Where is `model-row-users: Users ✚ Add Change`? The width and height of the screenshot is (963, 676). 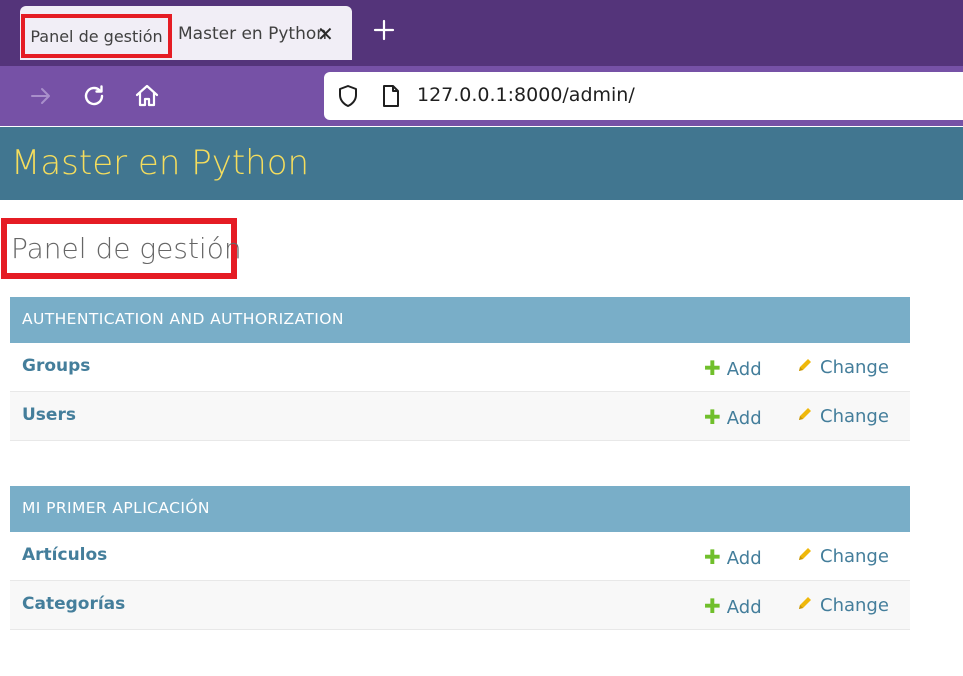
model-row-users: Users ✚ Add Change is located at coordinates (460, 416).